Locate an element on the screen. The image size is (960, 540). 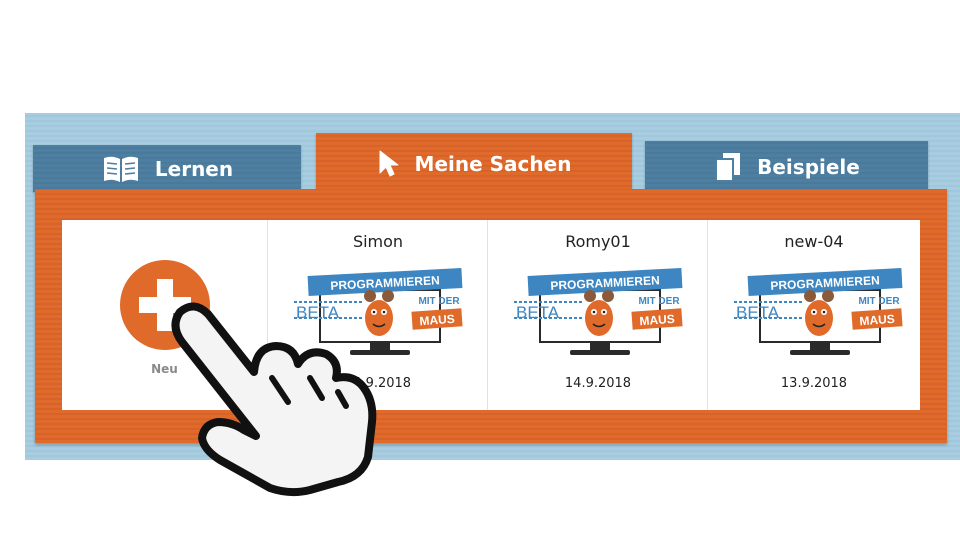
project-date: 14.9.2018 is located at coordinates (598, 383).